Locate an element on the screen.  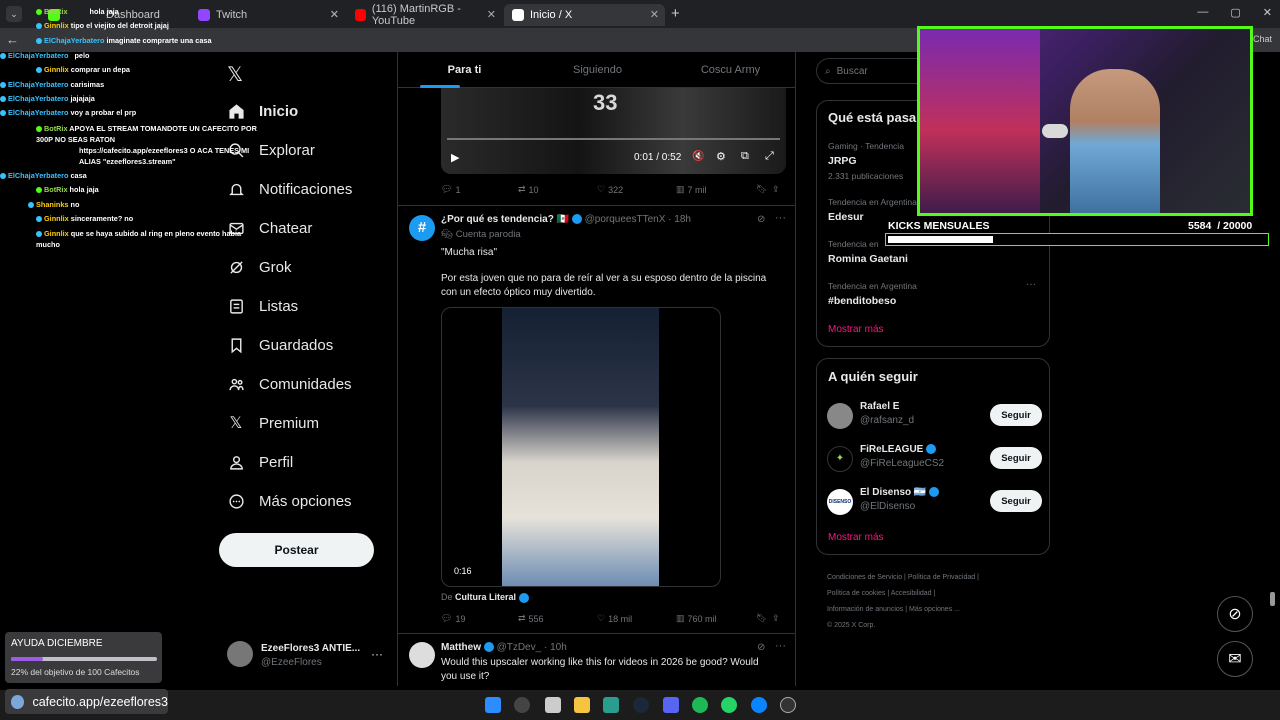
chat-message: Shaninks no is located at coordinates (53, 204).